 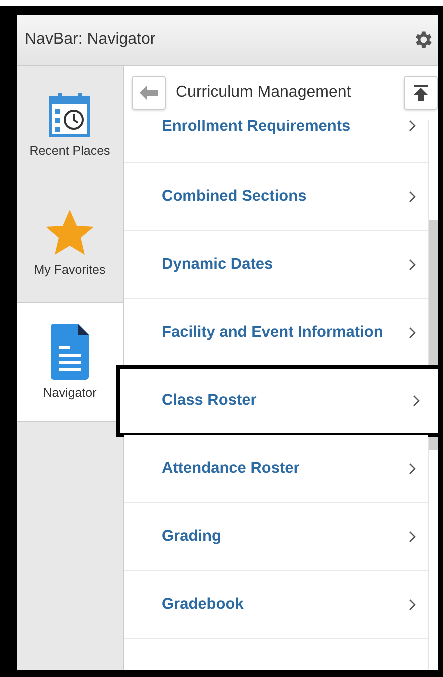 I want to click on scroll-top-button, so click(x=421, y=93).